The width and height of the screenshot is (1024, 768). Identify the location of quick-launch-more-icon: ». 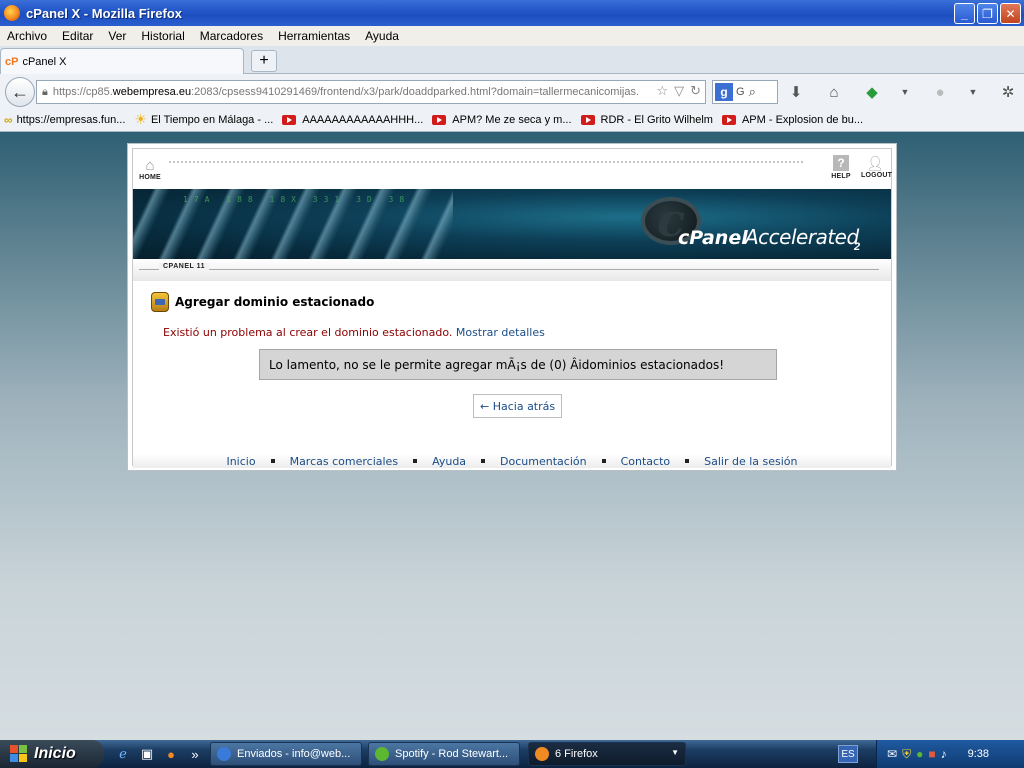
(195, 754).